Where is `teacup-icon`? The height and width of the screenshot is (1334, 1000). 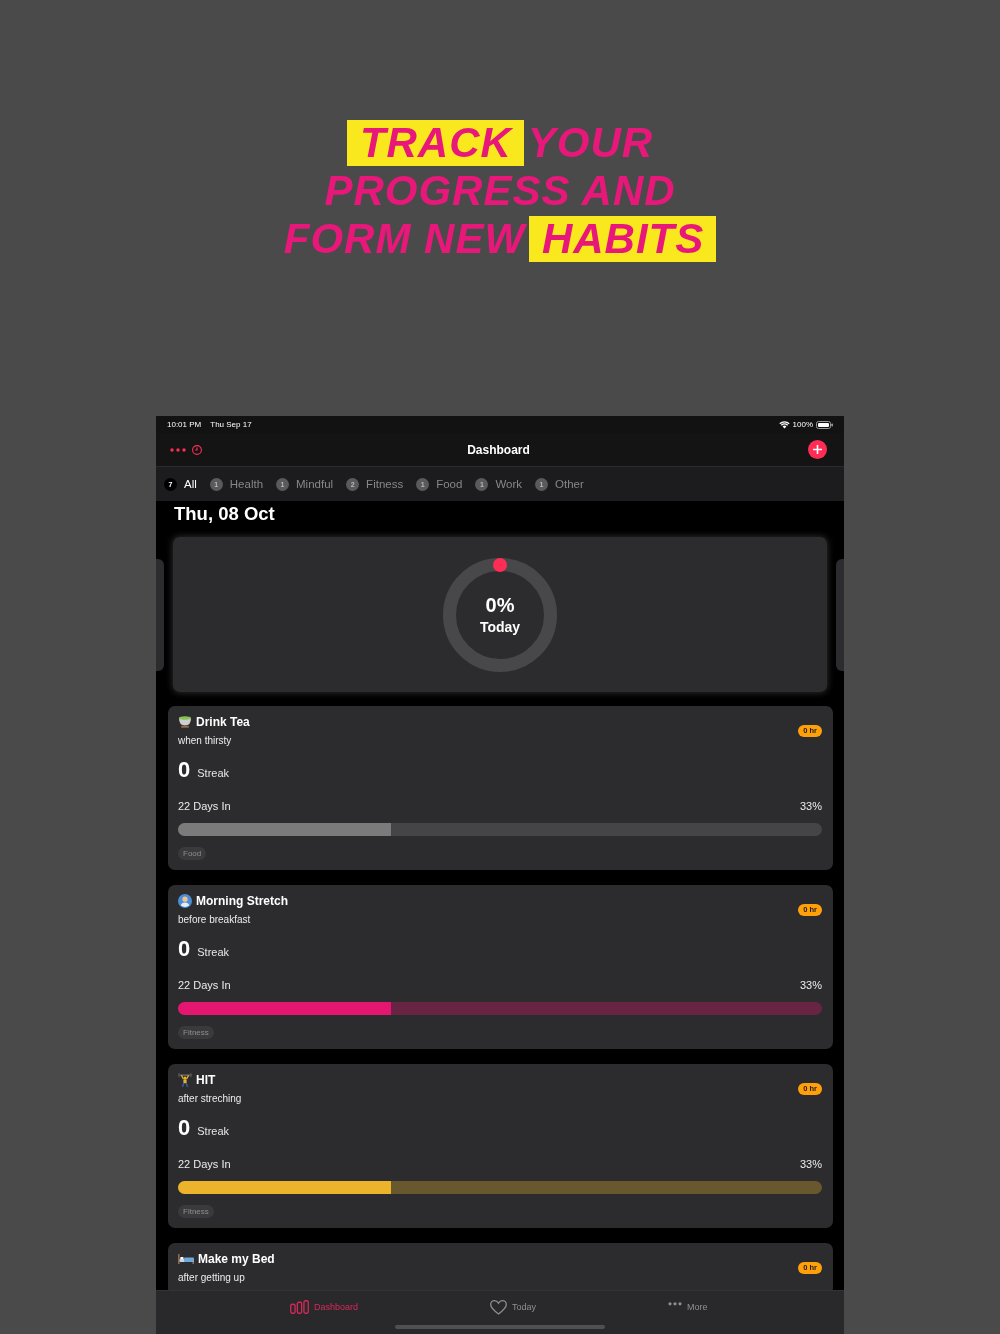 teacup-icon is located at coordinates (185, 722).